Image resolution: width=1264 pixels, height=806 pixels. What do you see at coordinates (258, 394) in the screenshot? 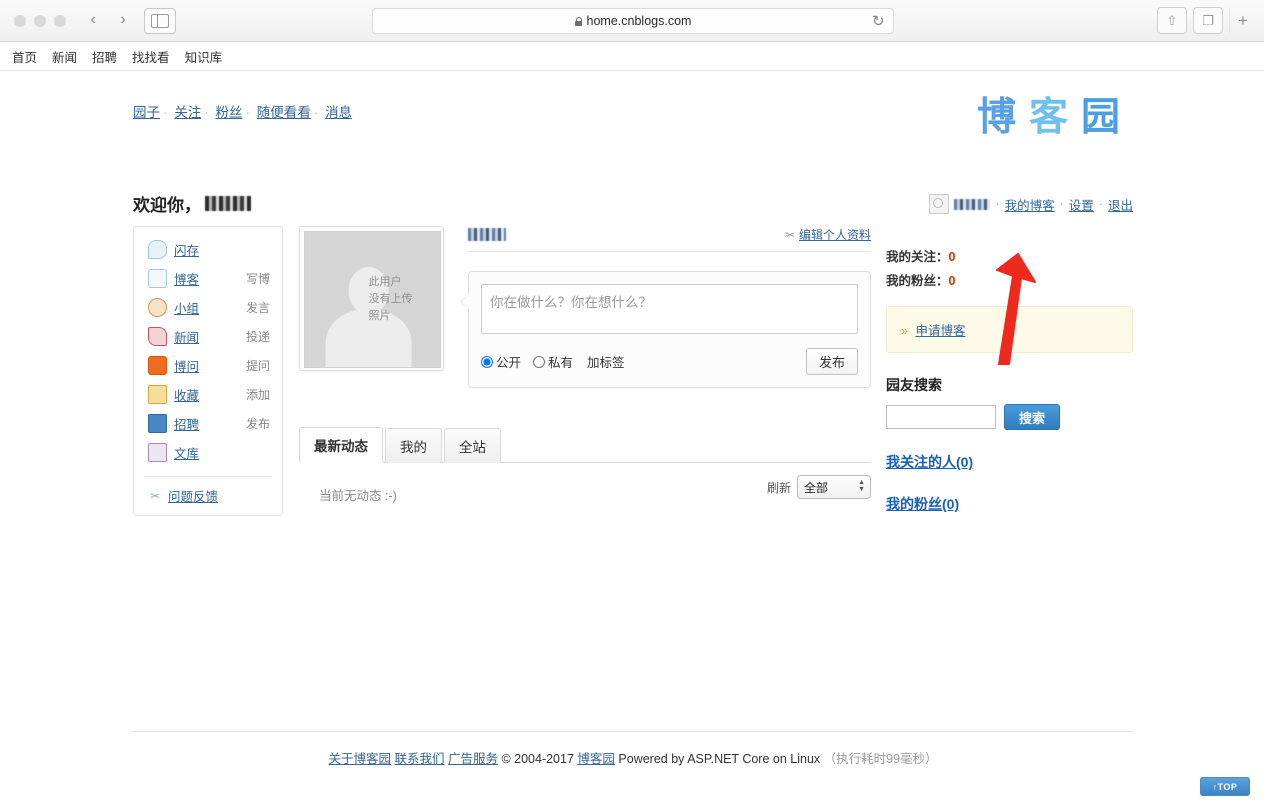
I see `sidebar-action-favorites: 添加` at bounding box center [258, 394].